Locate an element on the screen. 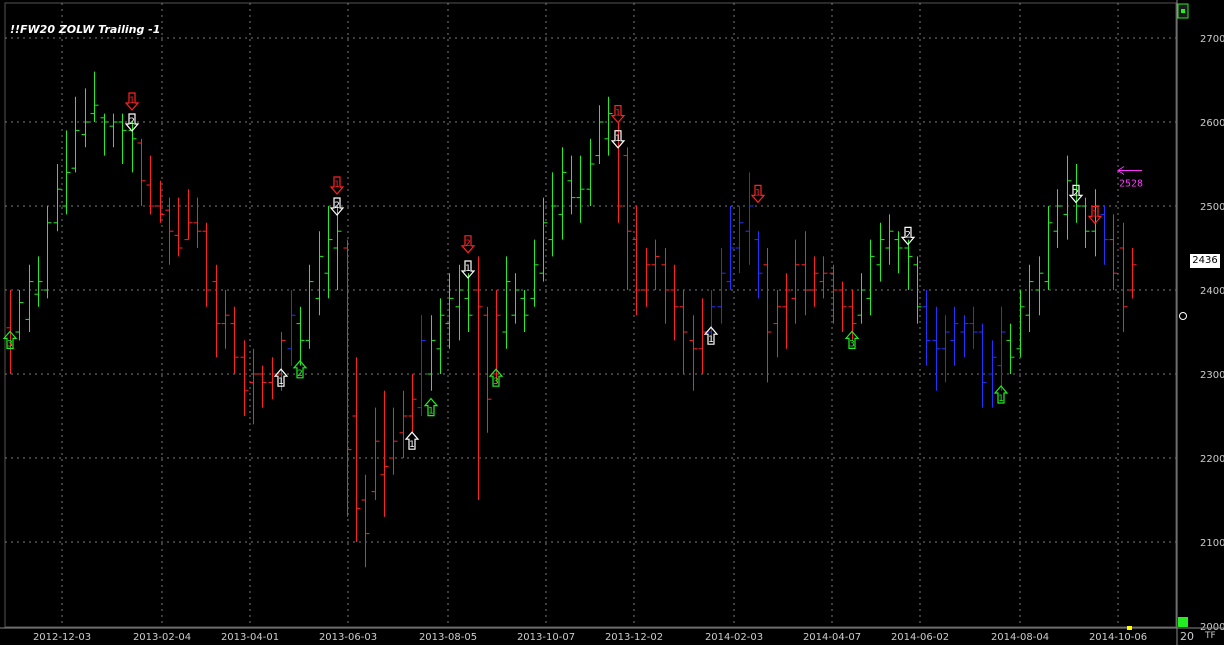 The height and width of the screenshot is (645, 1224). y-tick-label: 2400 is located at coordinates (1212, 291).